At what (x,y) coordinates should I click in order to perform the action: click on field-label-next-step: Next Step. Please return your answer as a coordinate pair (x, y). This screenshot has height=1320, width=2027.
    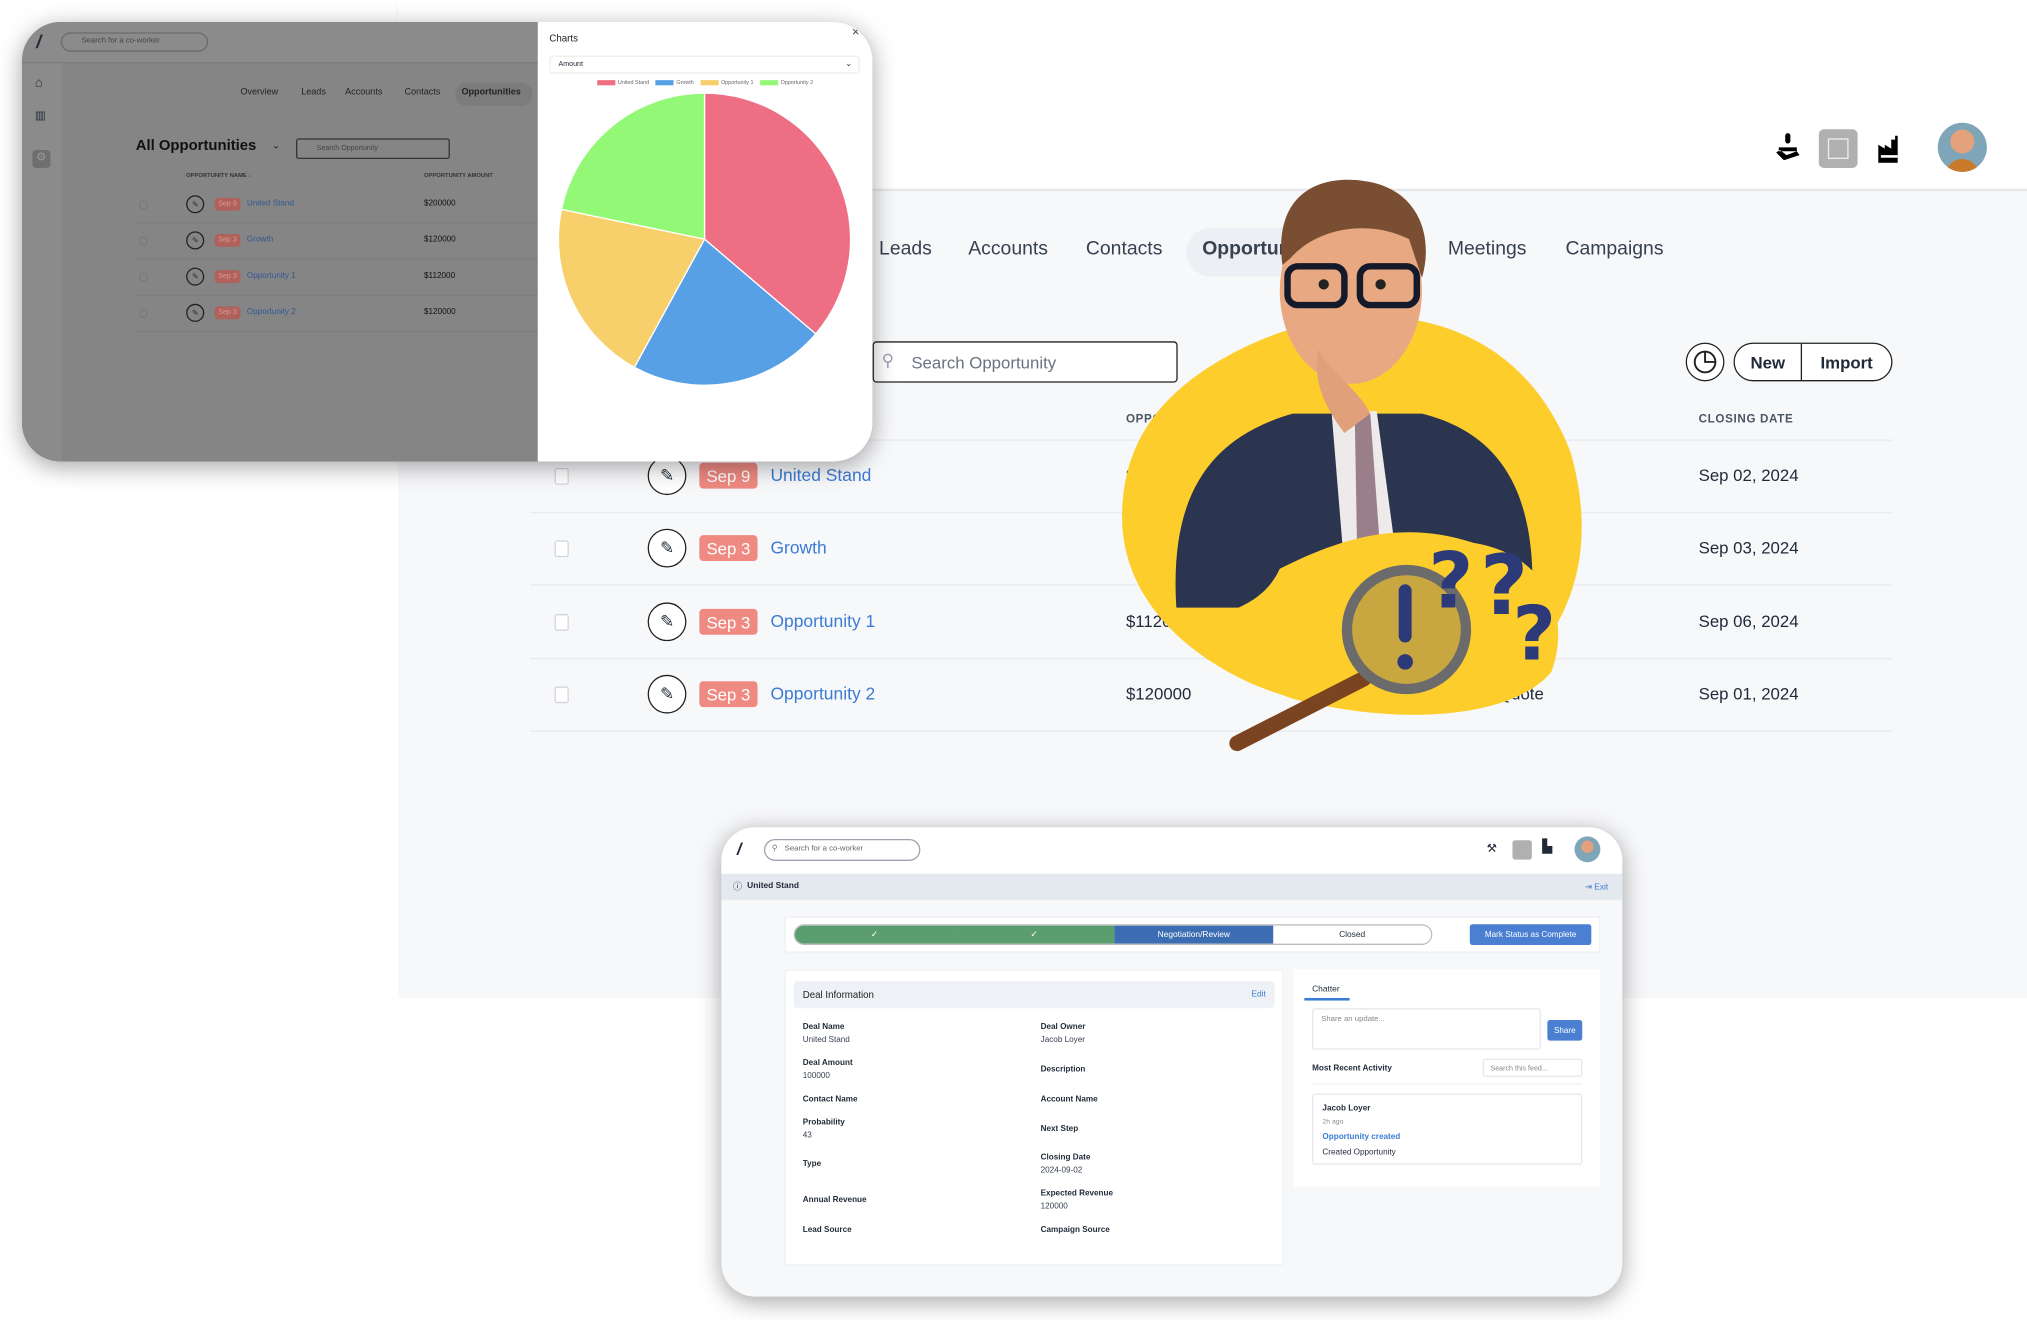
    Looking at the image, I should click on (1059, 1129).